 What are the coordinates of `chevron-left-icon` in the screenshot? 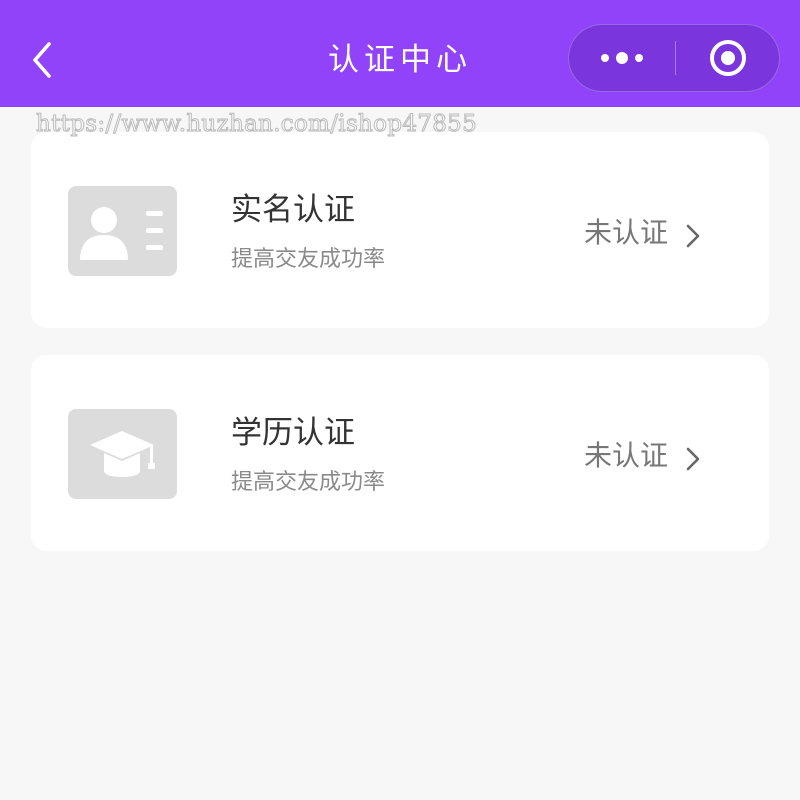 It's located at (42, 60).